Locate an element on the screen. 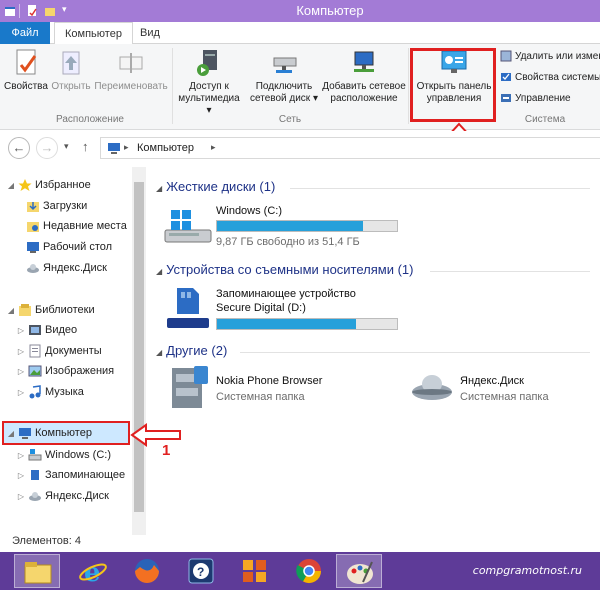 This screenshot has width=600, height=590. site-watermark: compgramotnost.ru is located at coordinates (527, 570).